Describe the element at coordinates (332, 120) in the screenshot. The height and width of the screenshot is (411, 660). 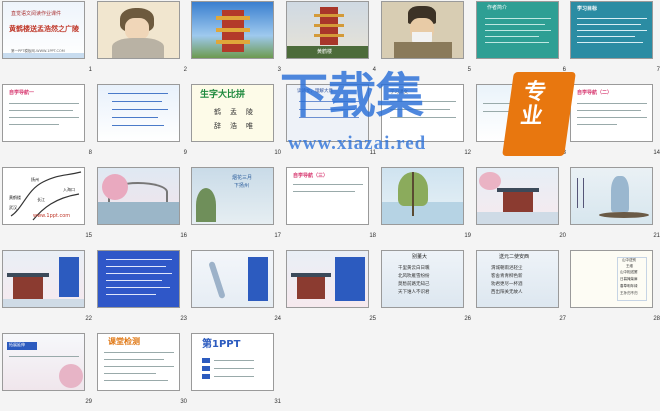
I see `slide-thumbnail-11: 读诗文，理解大意 11` at that location.